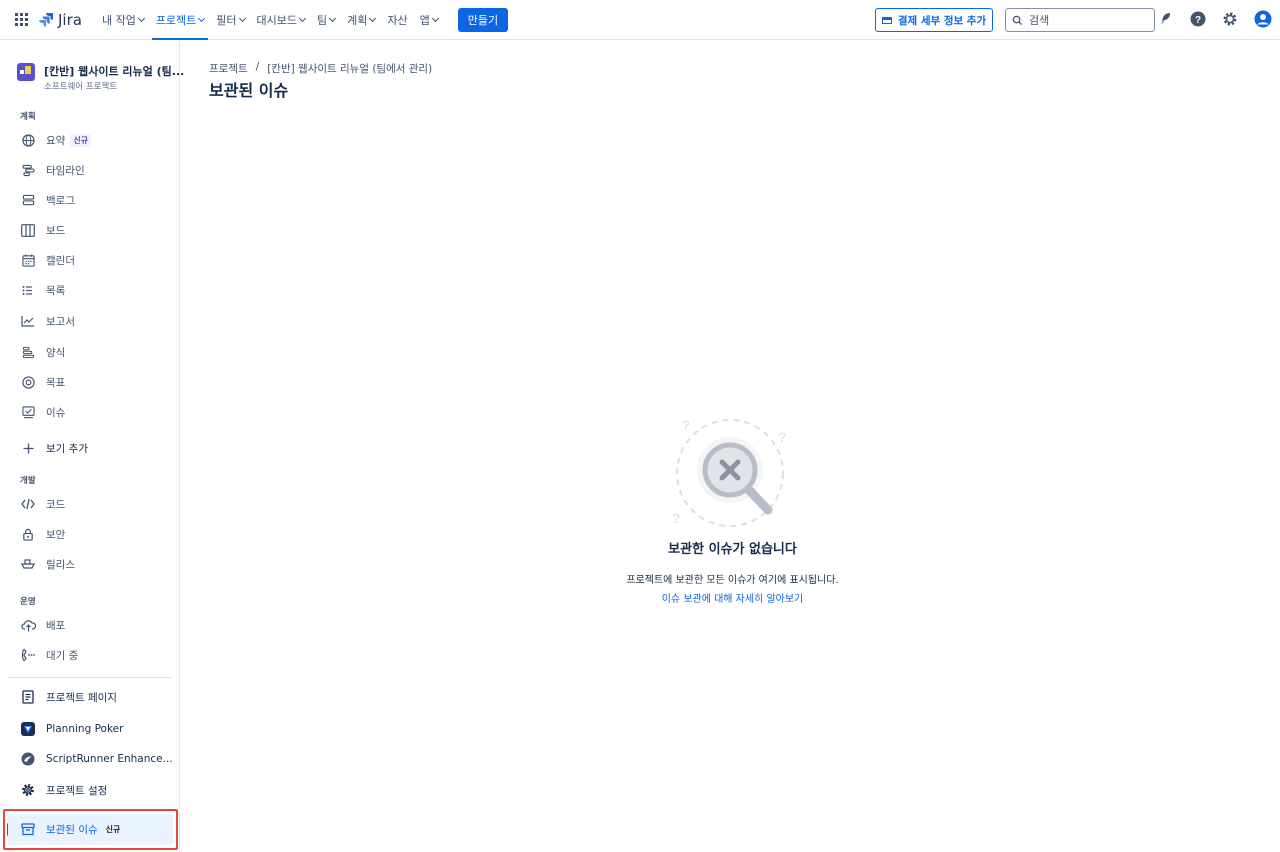  What do you see at coordinates (28, 260) in the screenshot?
I see `calendar-icon` at bounding box center [28, 260].